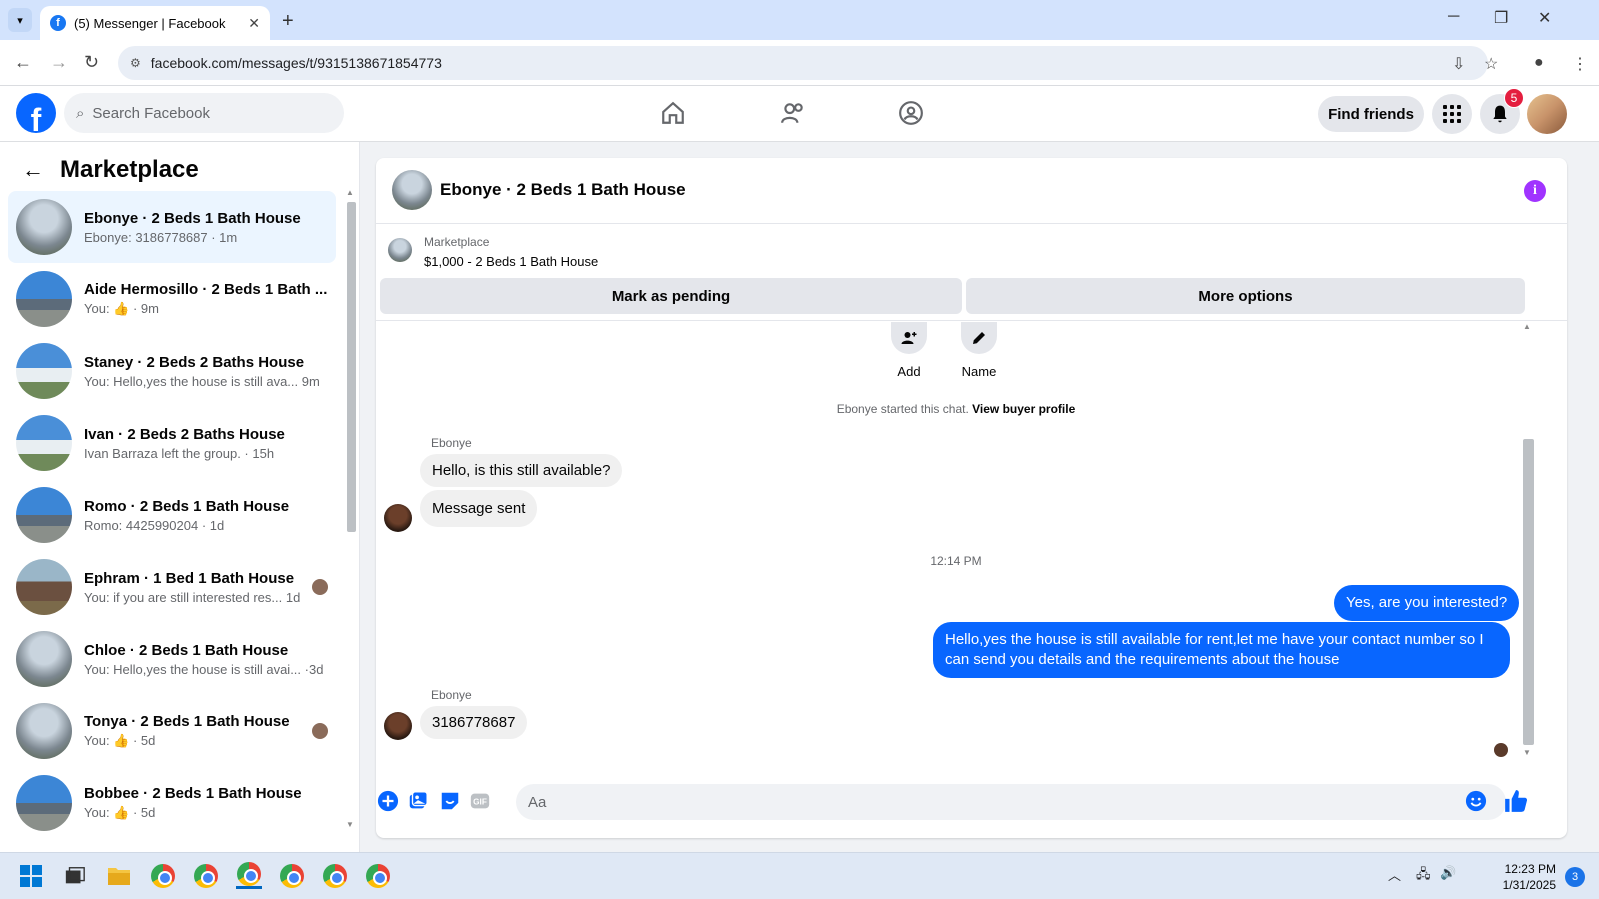  What do you see at coordinates (135, 63) in the screenshot?
I see `site-info-icon: ⚙` at bounding box center [135, 63].